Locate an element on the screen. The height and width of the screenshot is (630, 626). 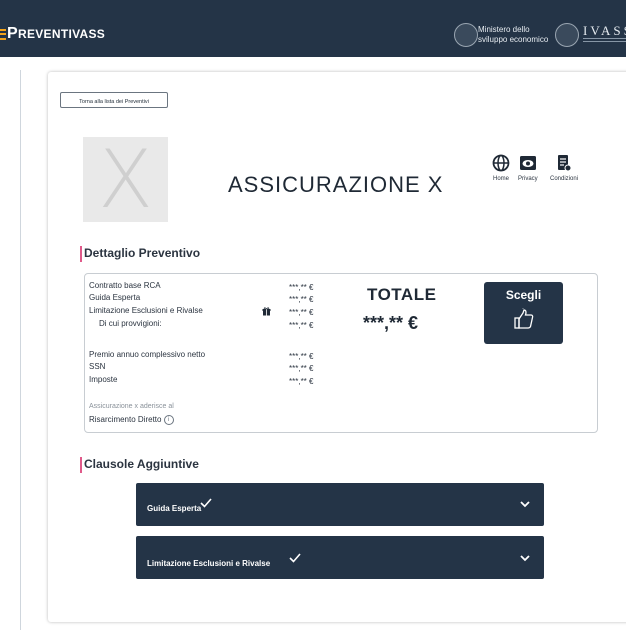
company-name: ASSICURAZIONE X is located at coordinates (336, 184).